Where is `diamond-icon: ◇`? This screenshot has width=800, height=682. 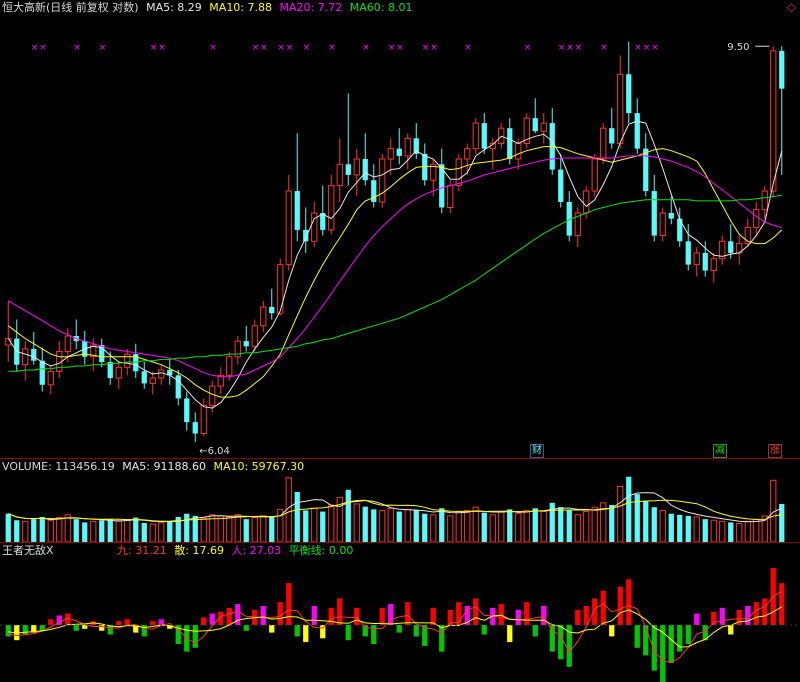 diamond-icon: ◇ is located at coordinates (791, 7).